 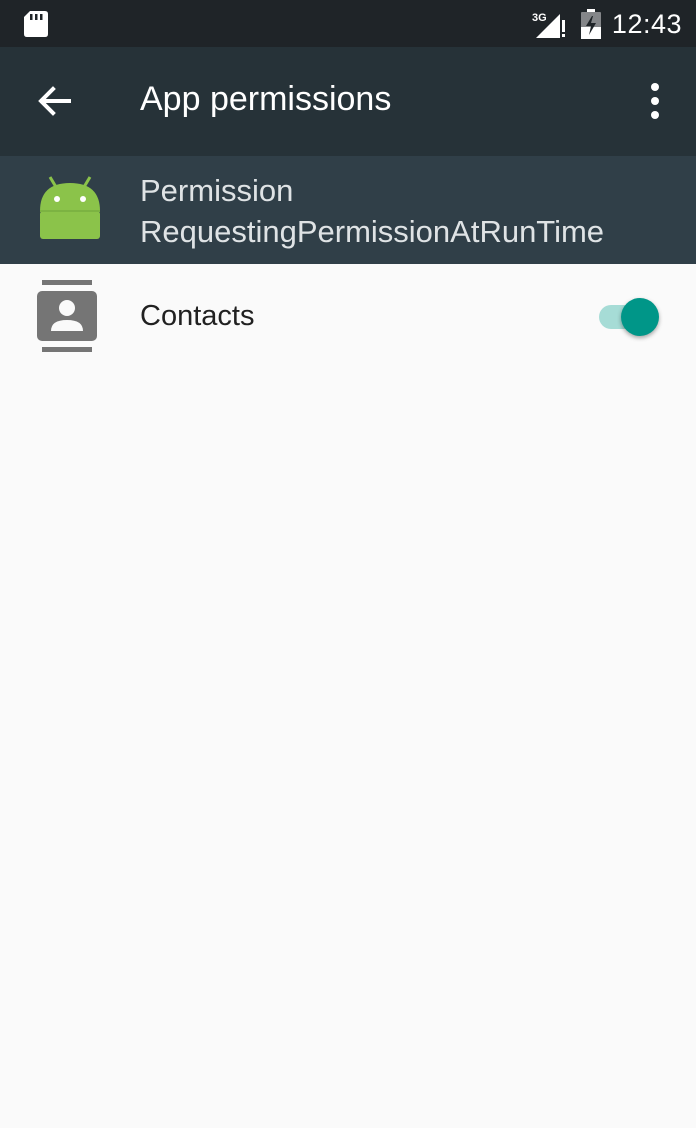 What do you see at coordinates (548, 25) in the screenshot?
I see `signal-3g-icon: 3G` at bounding box center [548, 25].